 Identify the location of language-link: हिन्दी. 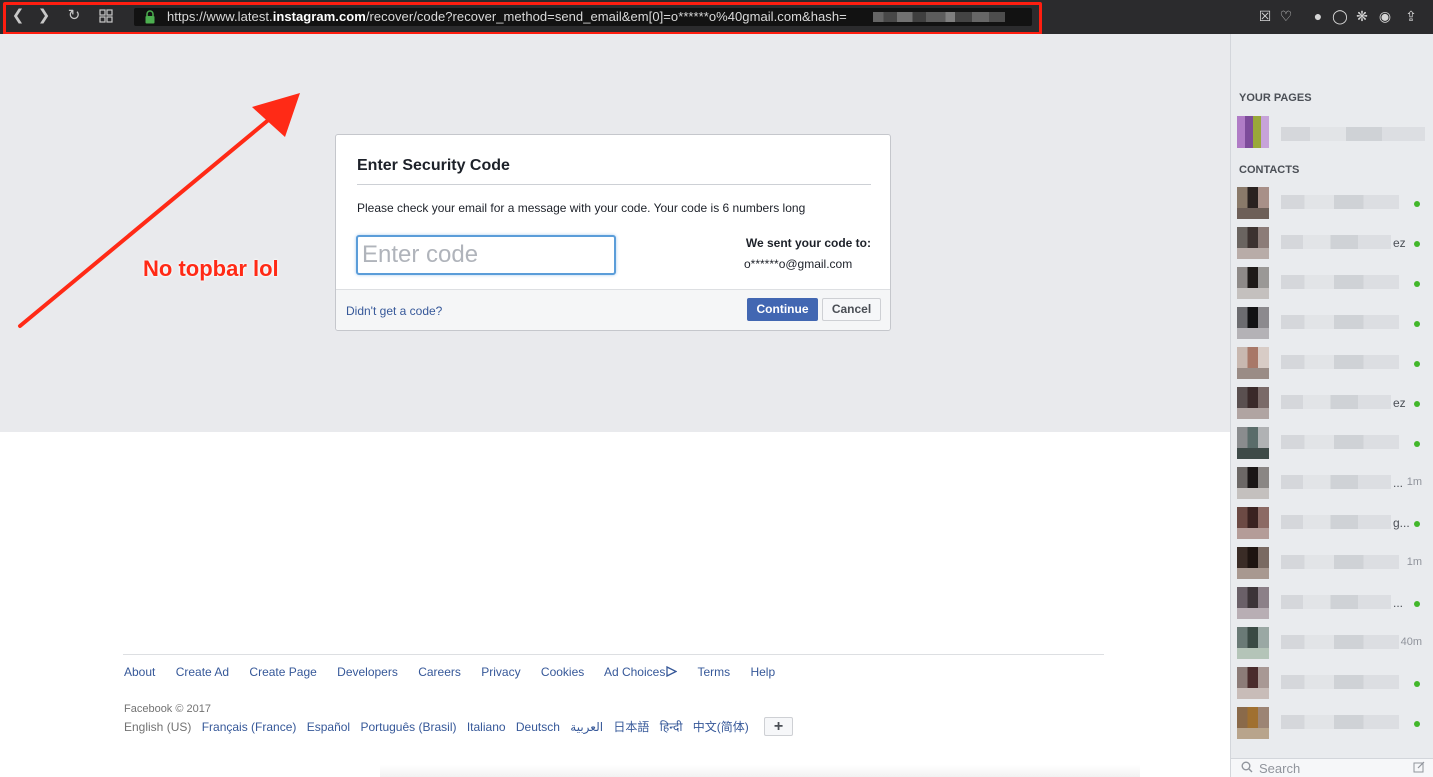
(671, 727).